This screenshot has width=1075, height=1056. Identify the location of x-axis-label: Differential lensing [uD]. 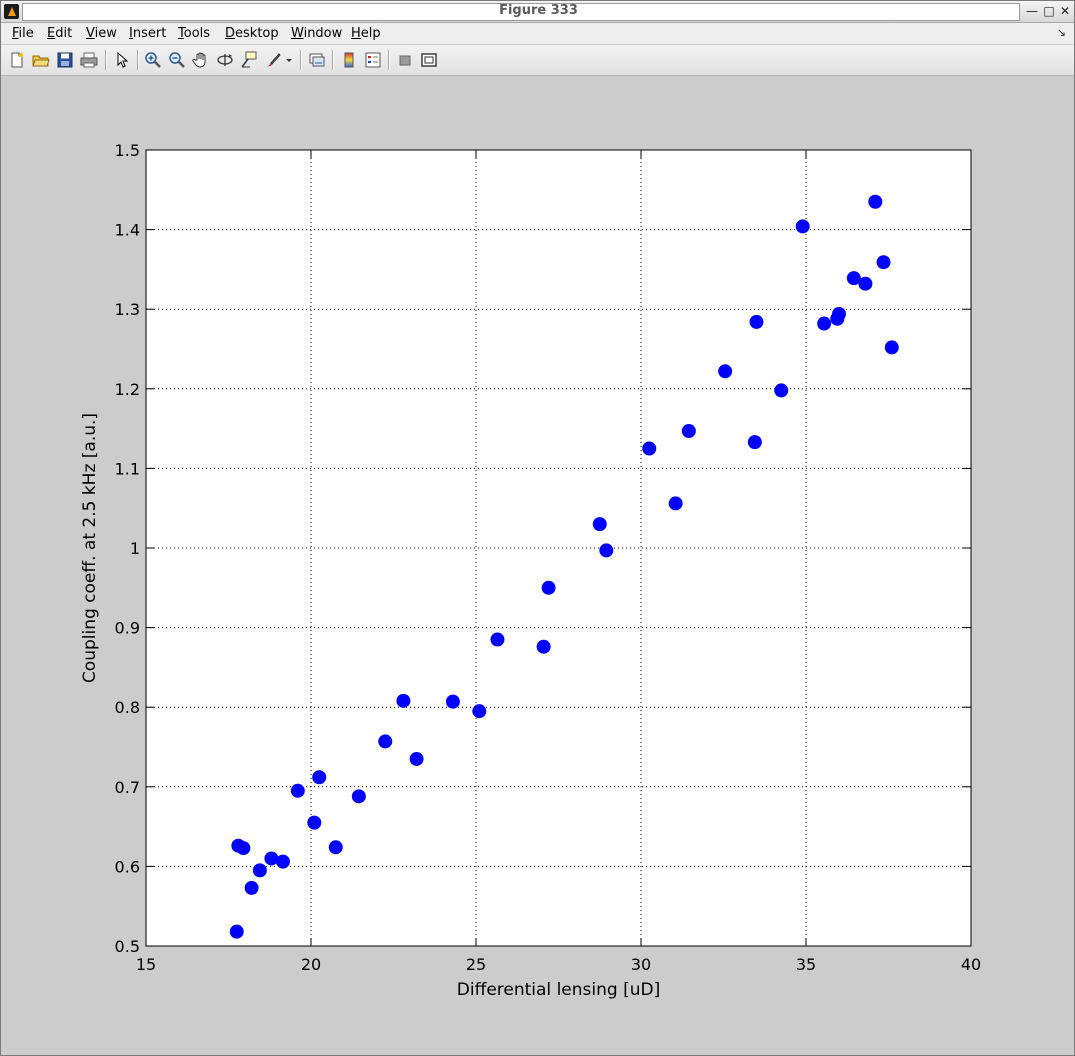
(558, 990).